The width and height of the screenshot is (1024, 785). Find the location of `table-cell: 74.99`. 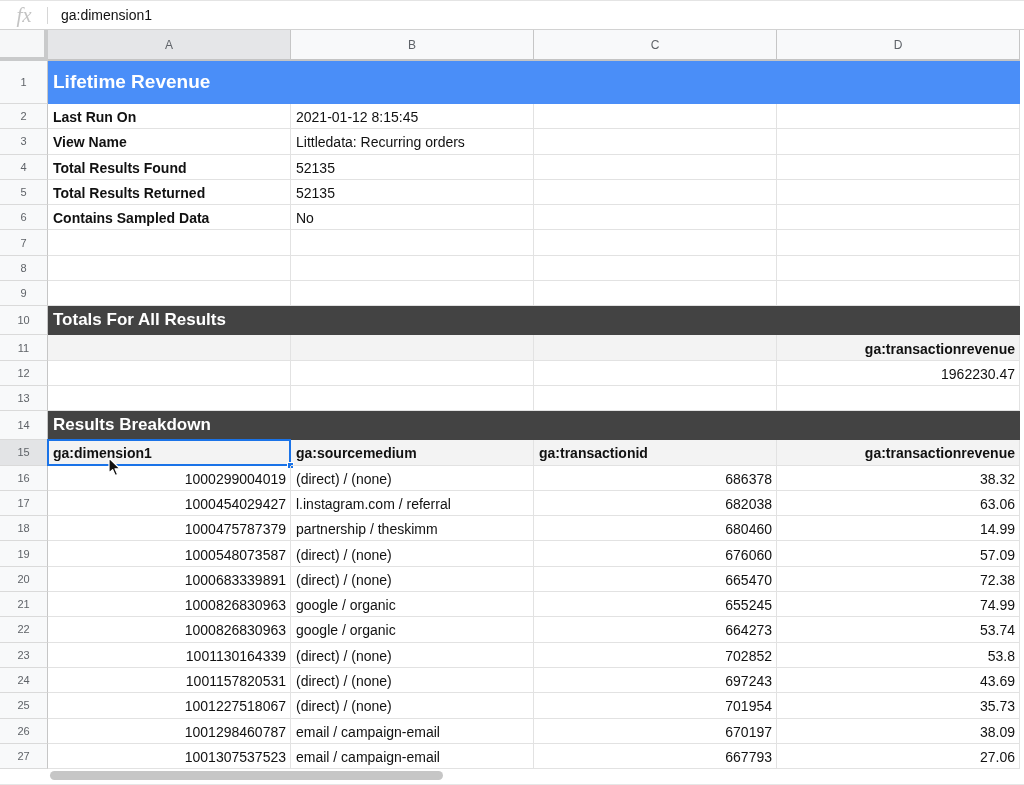

table-cell: 74.99 is located at coordinates (898, 605).